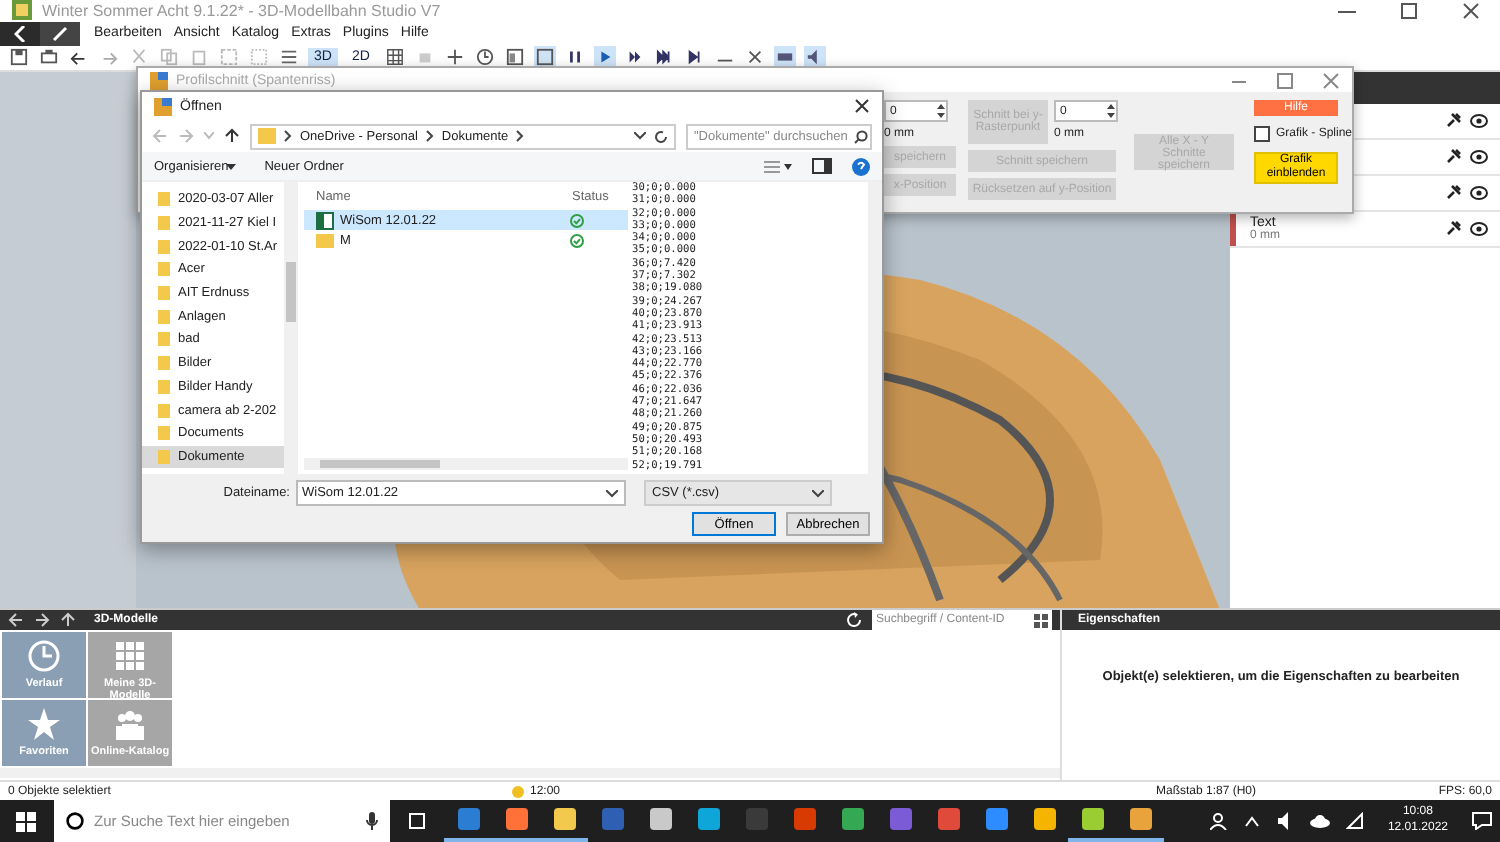 The width and height of the screenshot is (1500, 842). I want to click on caret-icon, so click(231, 166).